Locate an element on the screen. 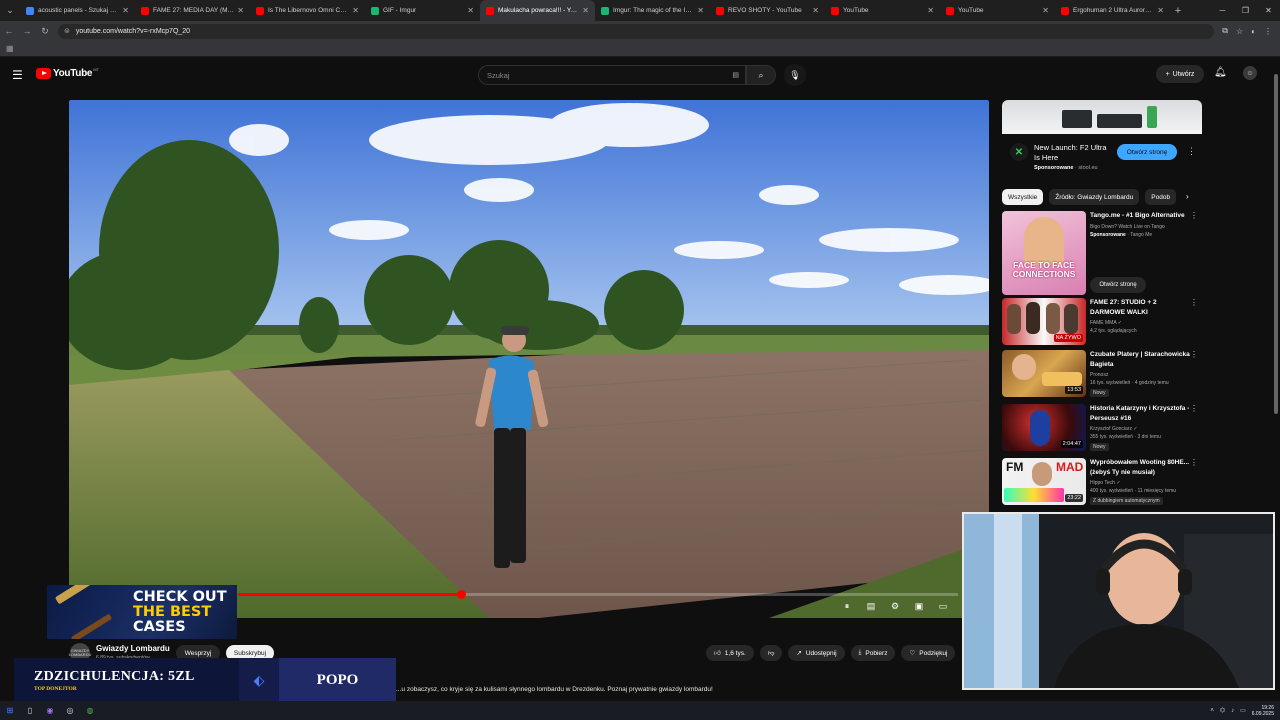  rec-thumbnail: FACE TO FACE CONNECTIONS is located at coordinates (1044, 253).